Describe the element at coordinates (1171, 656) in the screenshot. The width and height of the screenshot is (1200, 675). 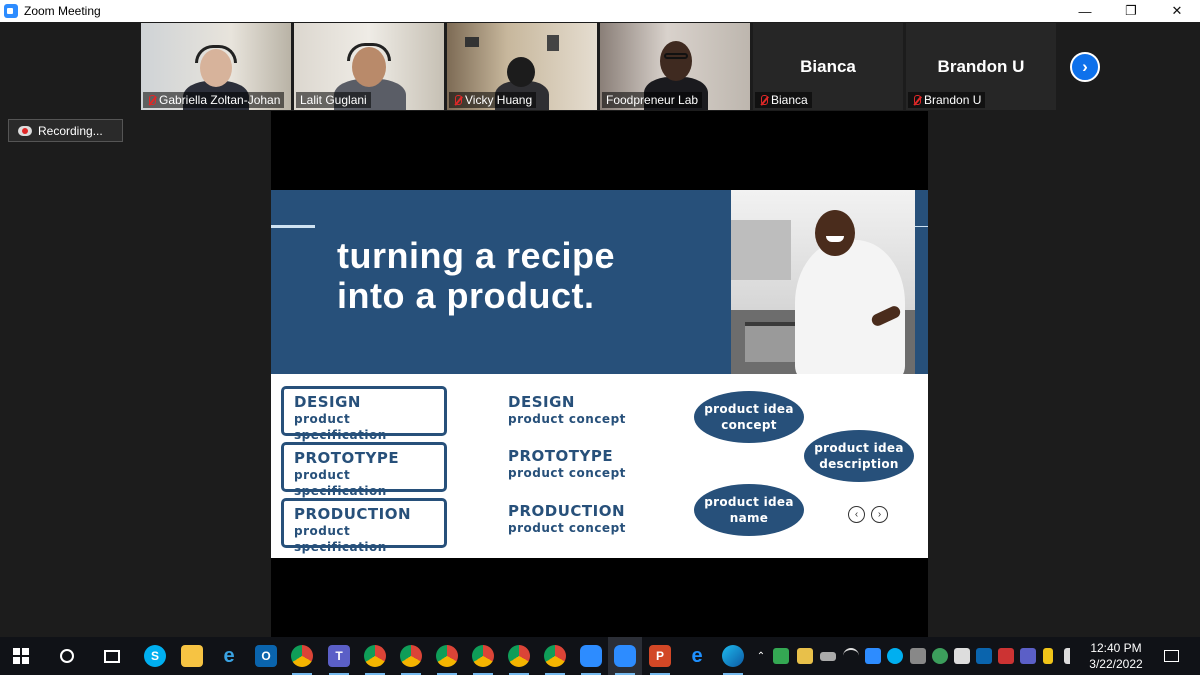
I see `notifications-icon` at that location.